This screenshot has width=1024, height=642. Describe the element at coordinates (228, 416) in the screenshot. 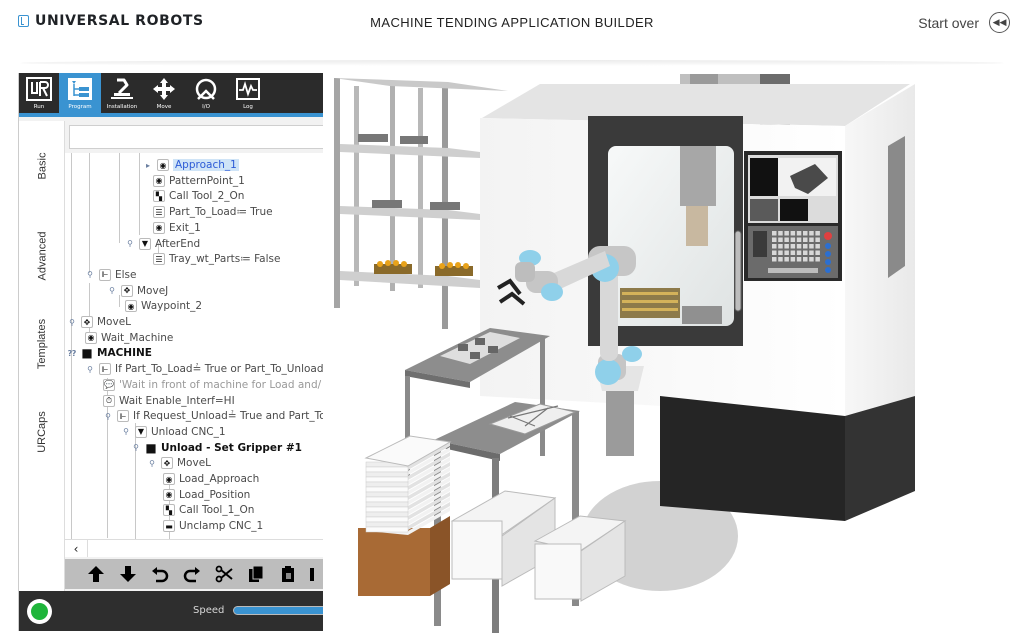

I see `tree-node-label: If Request_Unload≟ True and Part_To_` at that location.